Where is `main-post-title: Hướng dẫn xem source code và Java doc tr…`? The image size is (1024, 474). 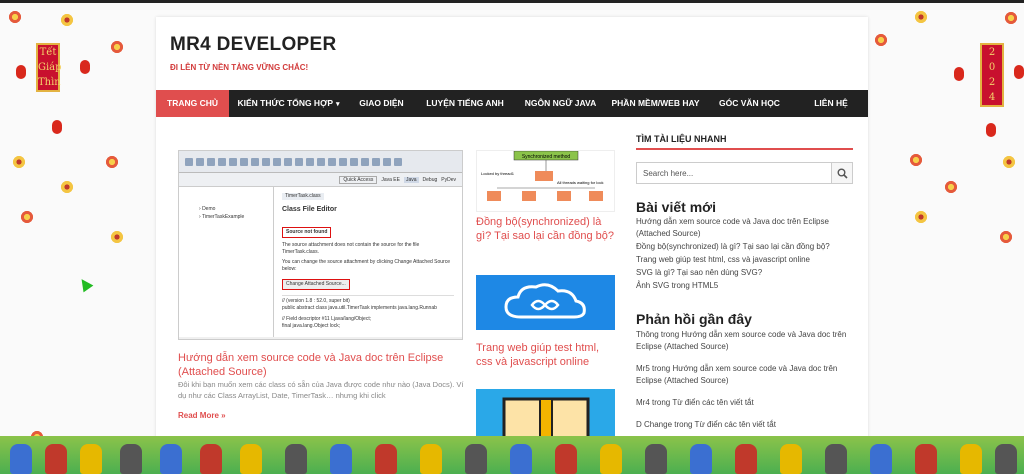 main-post-title: Hướng dẫn xem source code và Java doc tr… is located at coordinates (323, 365).